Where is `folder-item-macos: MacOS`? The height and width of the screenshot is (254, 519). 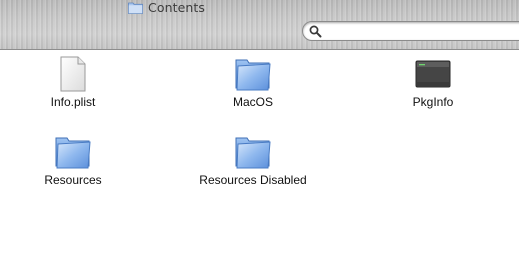
folder-item-macos: MacOS is located at coordinates (253, 82).